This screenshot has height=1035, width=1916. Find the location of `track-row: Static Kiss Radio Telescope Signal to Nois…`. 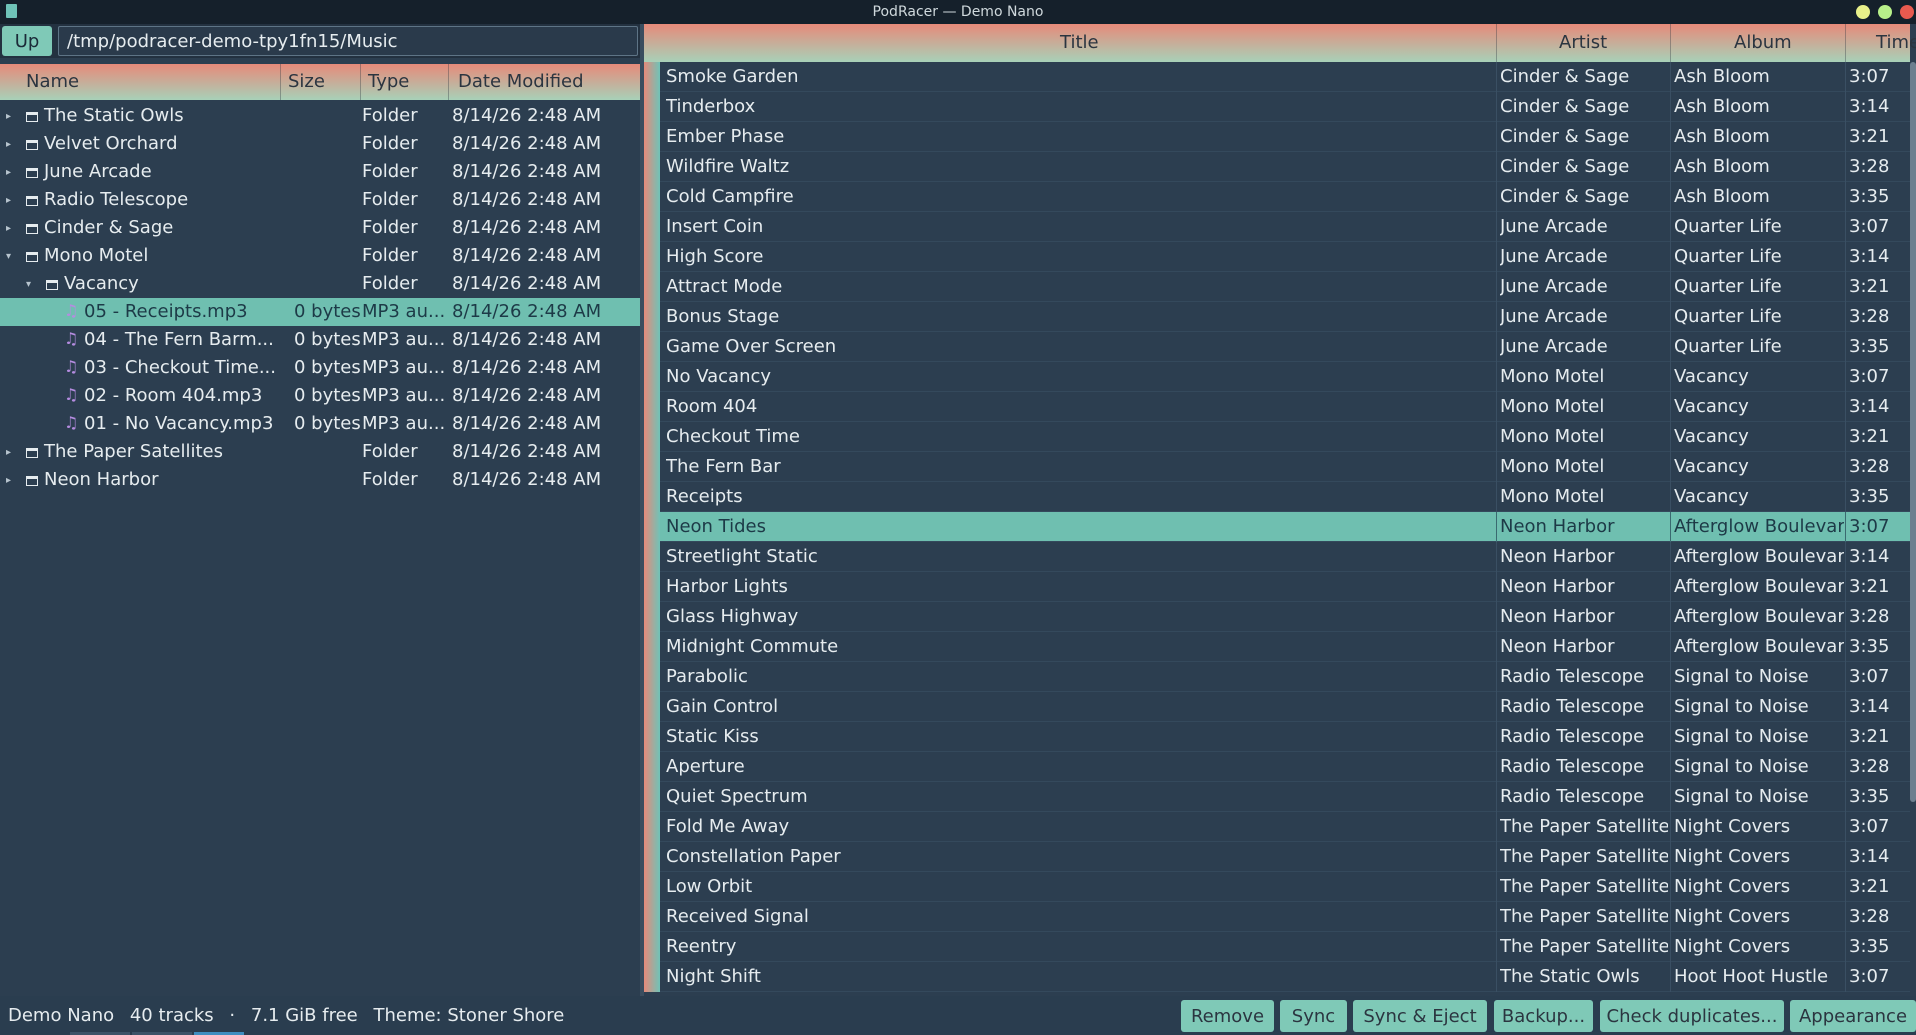

track-row: Static Kiss Radio Telescope Signal to Nois… is located at coordinates (1277, 737).